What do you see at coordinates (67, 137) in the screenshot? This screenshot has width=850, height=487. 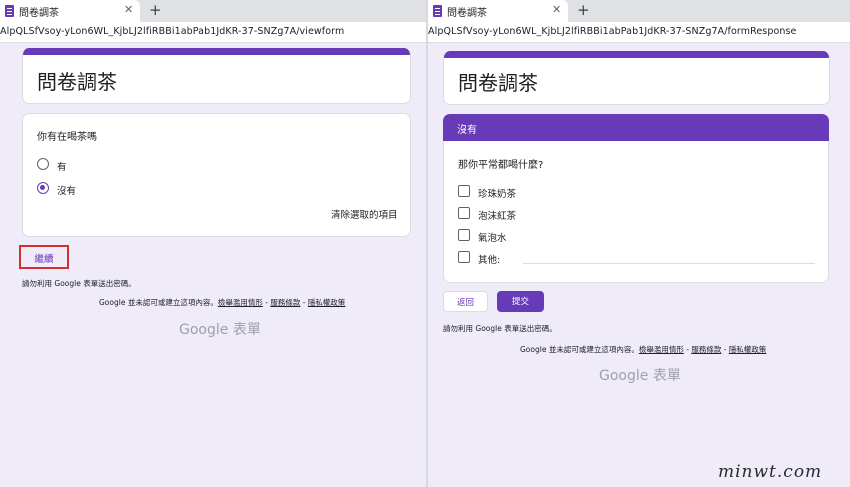 I see `question-title: 你有在喝茶嗎` at bounding box center [67, 137].